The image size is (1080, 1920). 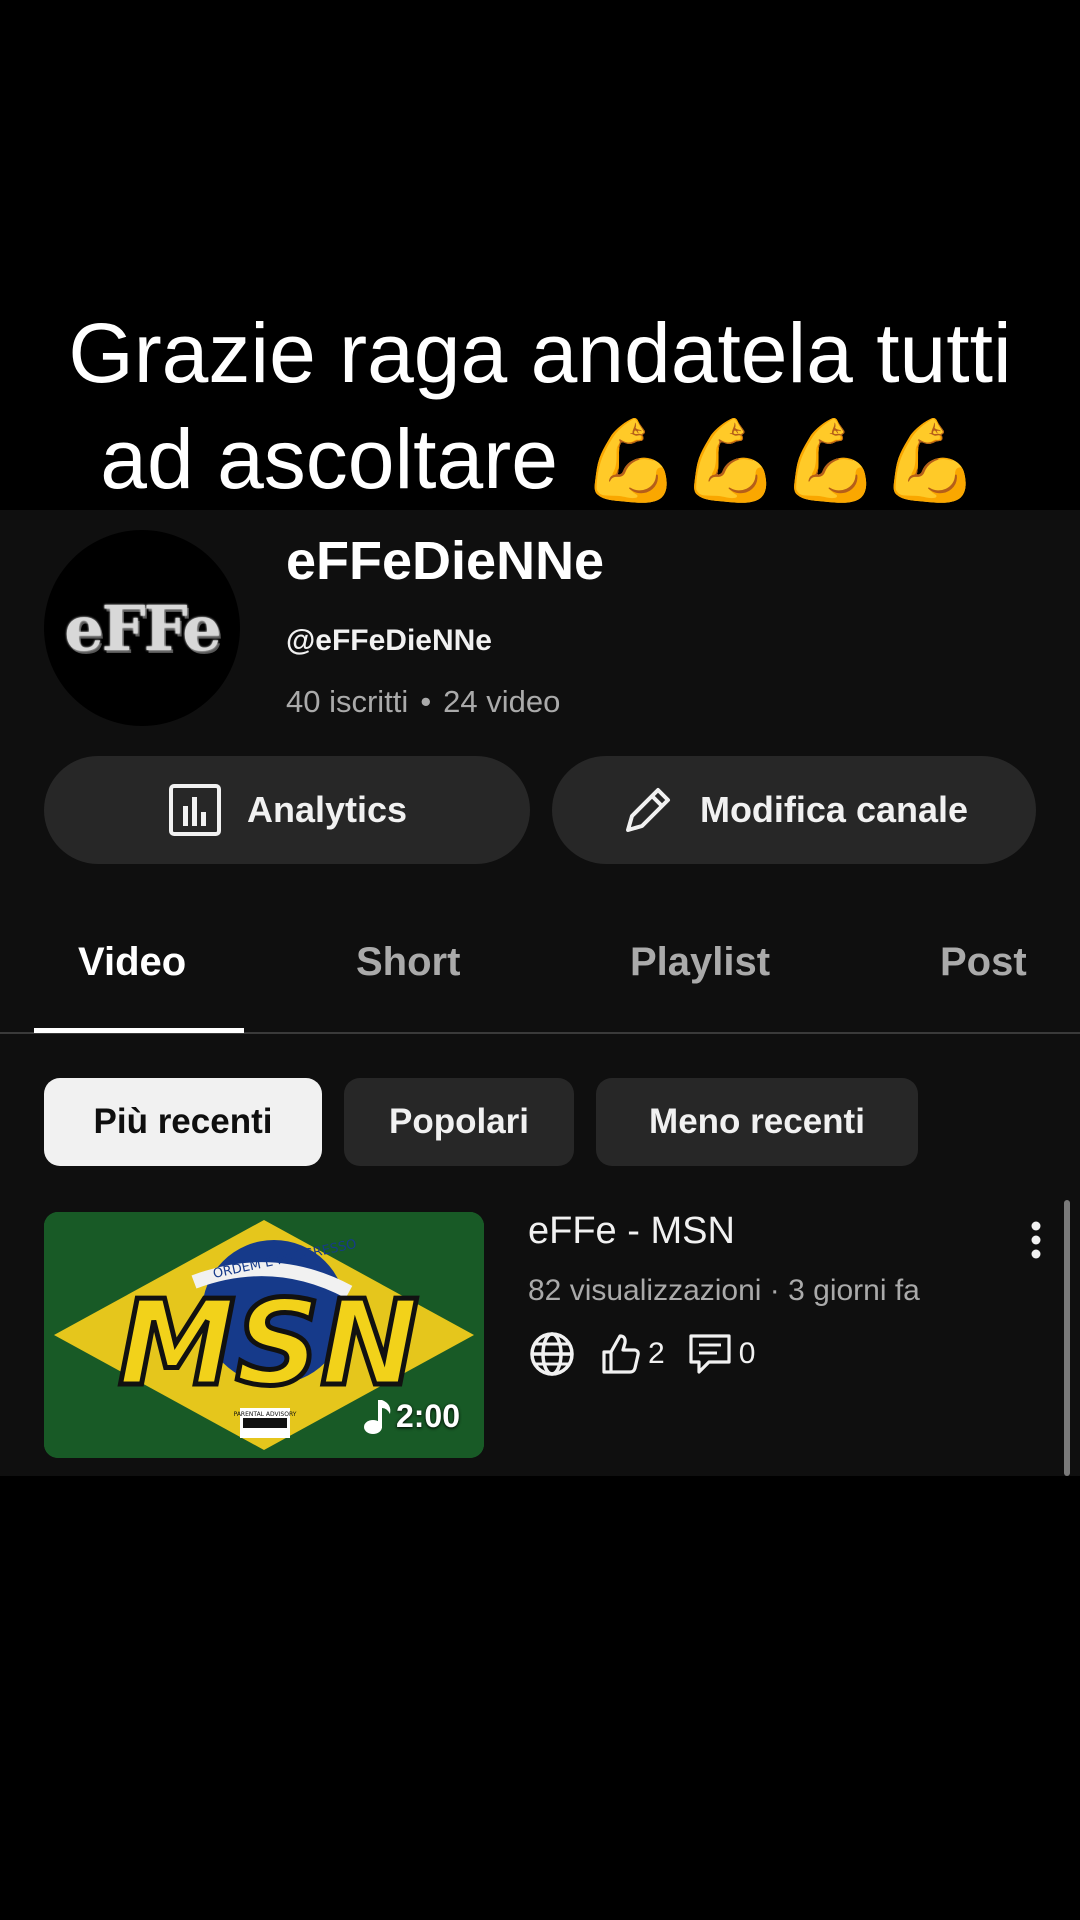 I want to click on channel-avatar: eFFe, so click(x=142, y=628).